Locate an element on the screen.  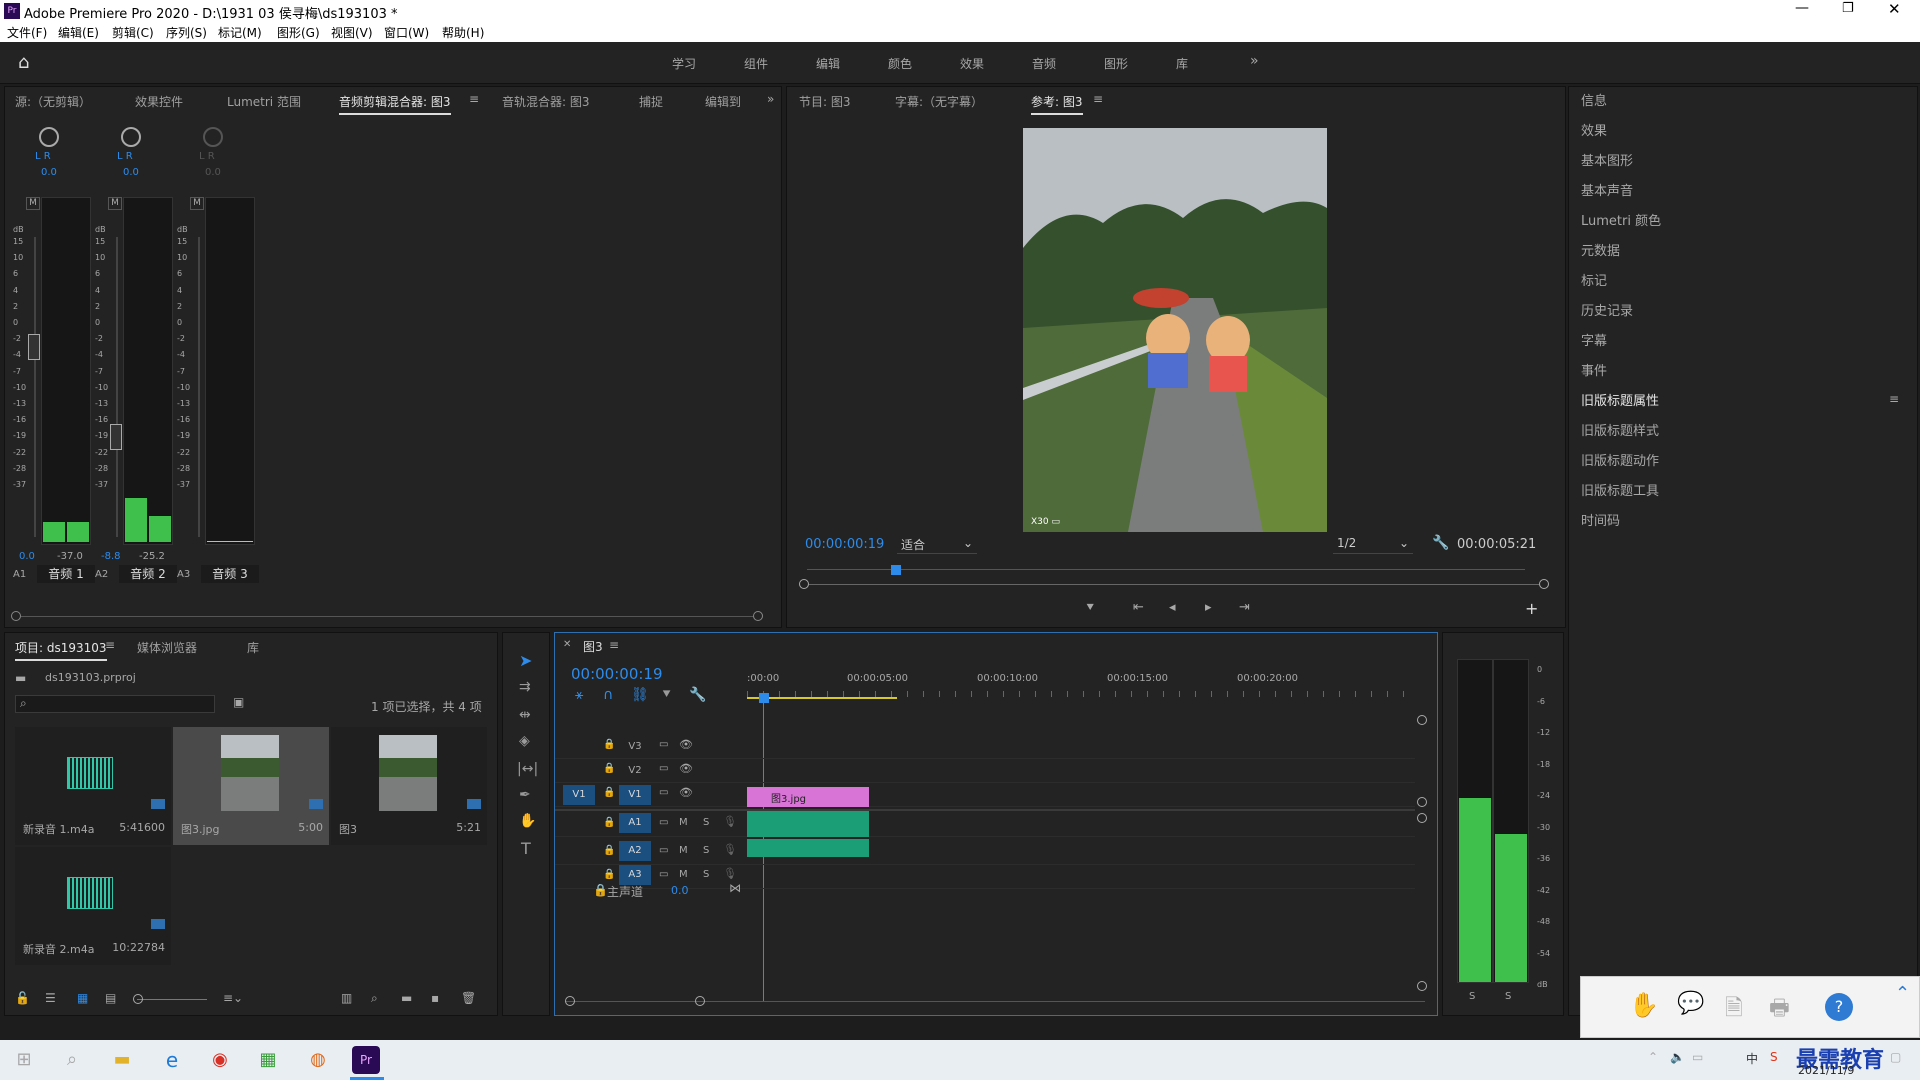
play-icon: ▸ is located at coordinates (1208, 607).